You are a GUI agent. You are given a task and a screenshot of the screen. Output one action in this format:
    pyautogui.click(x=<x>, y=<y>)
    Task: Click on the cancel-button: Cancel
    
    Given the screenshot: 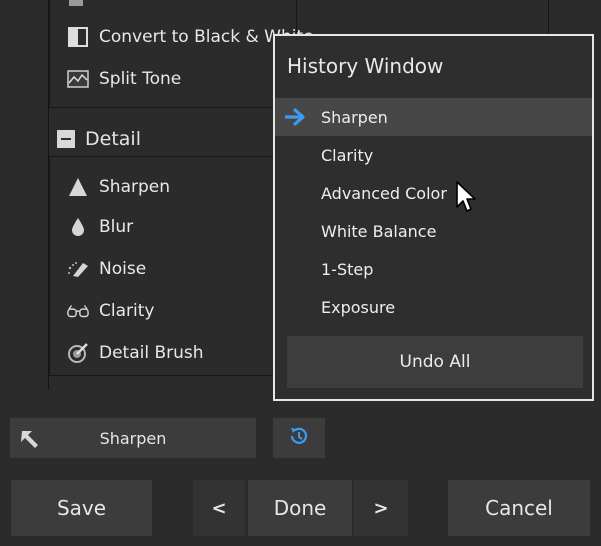 What is the action you would take?
    pyautogui.click(x=519, y=508)
    